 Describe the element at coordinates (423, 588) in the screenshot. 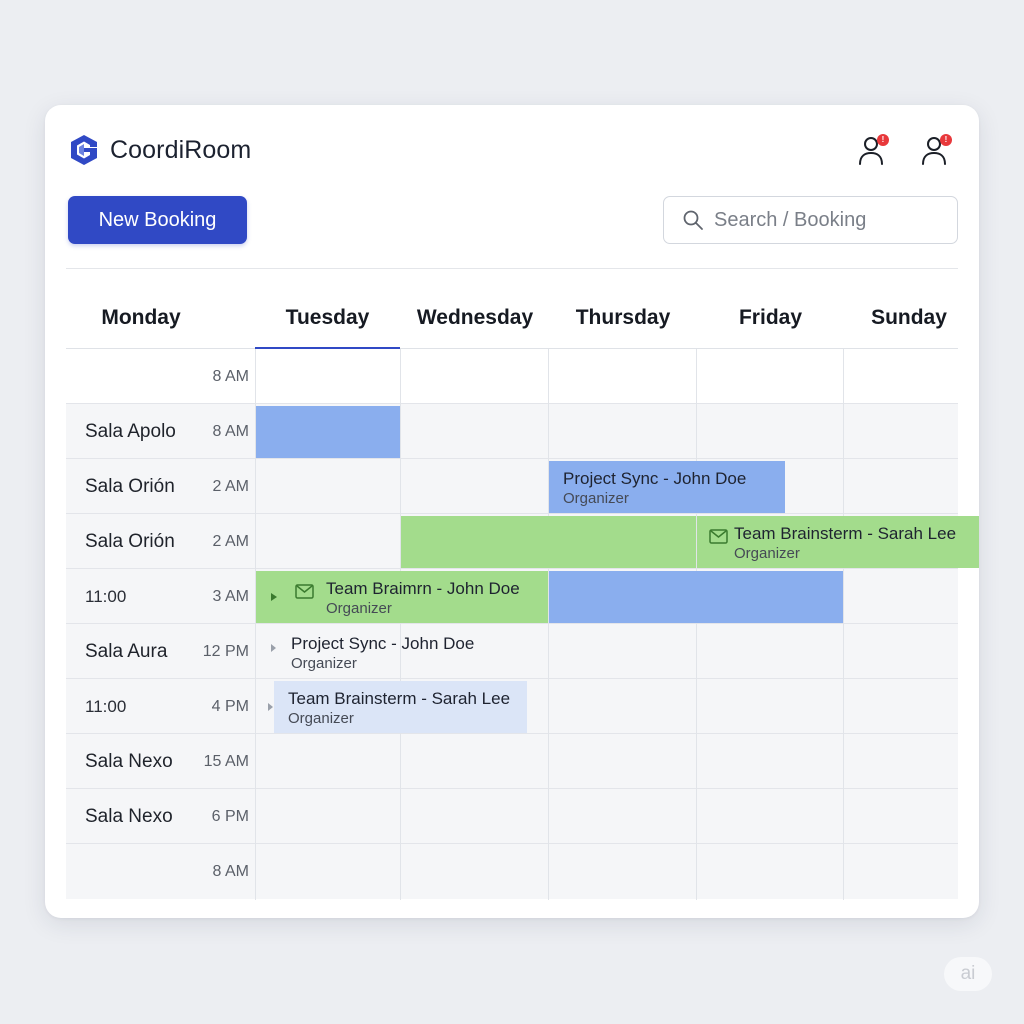

I see `booking-title: Team Braimrn - John Doe` at that location.